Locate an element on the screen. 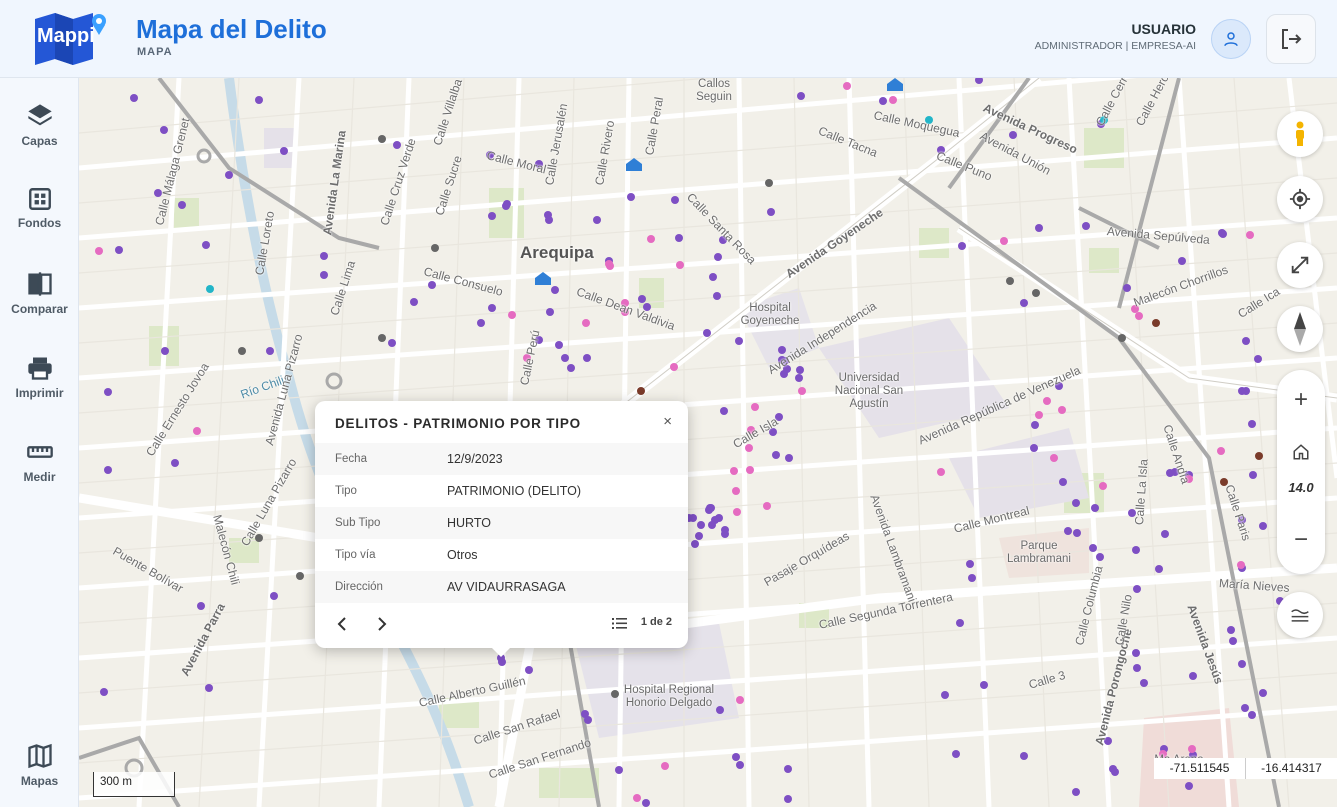  legend-button is located at coordinates (1300, 615).